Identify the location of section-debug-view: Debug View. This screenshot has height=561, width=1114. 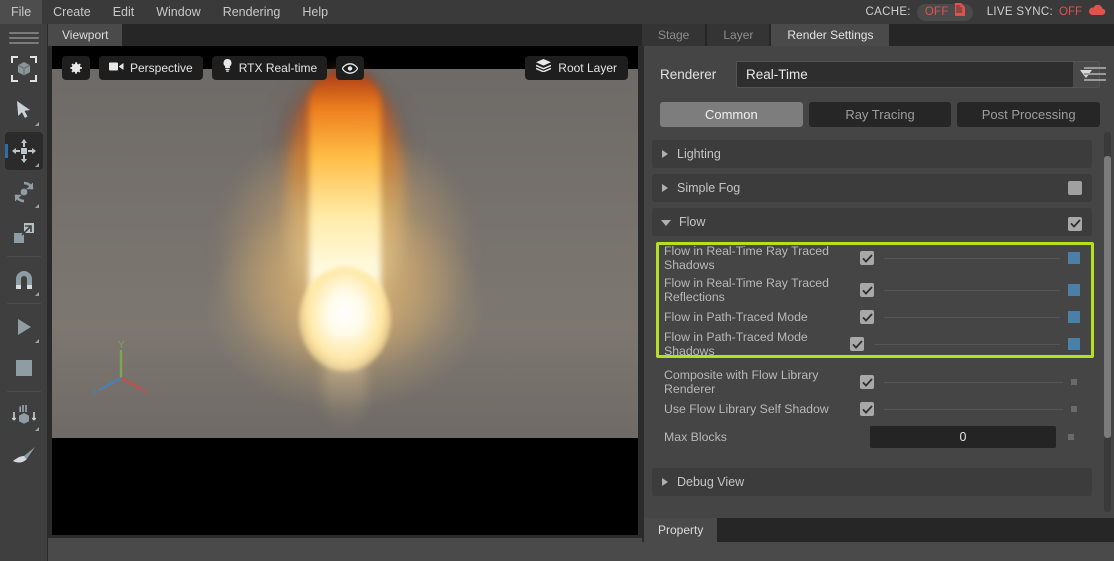
(872, 482).